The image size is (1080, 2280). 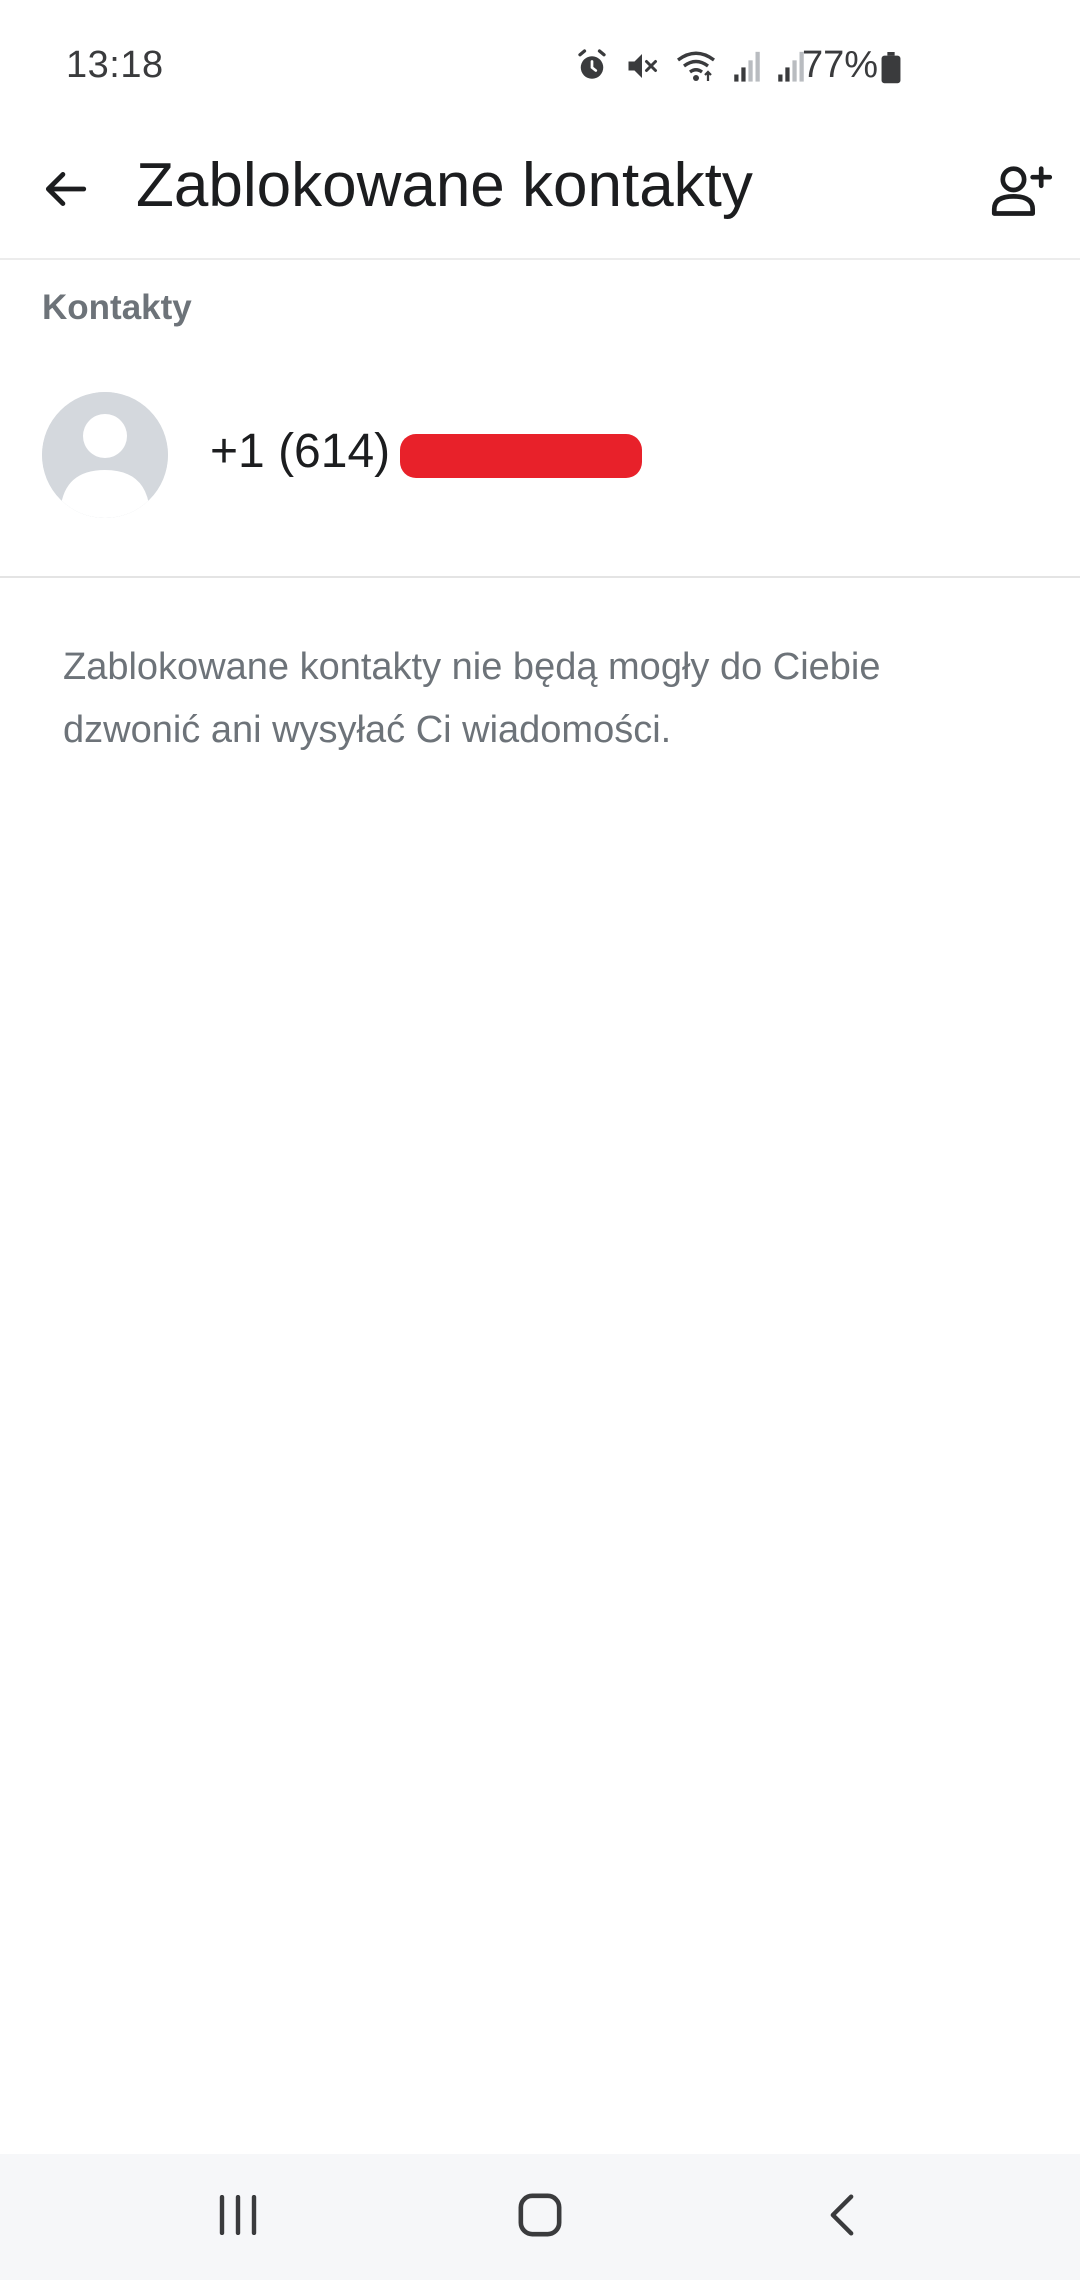 I want to click on app-bar: Zablokowane kontakty, so click(x=540, y=195).